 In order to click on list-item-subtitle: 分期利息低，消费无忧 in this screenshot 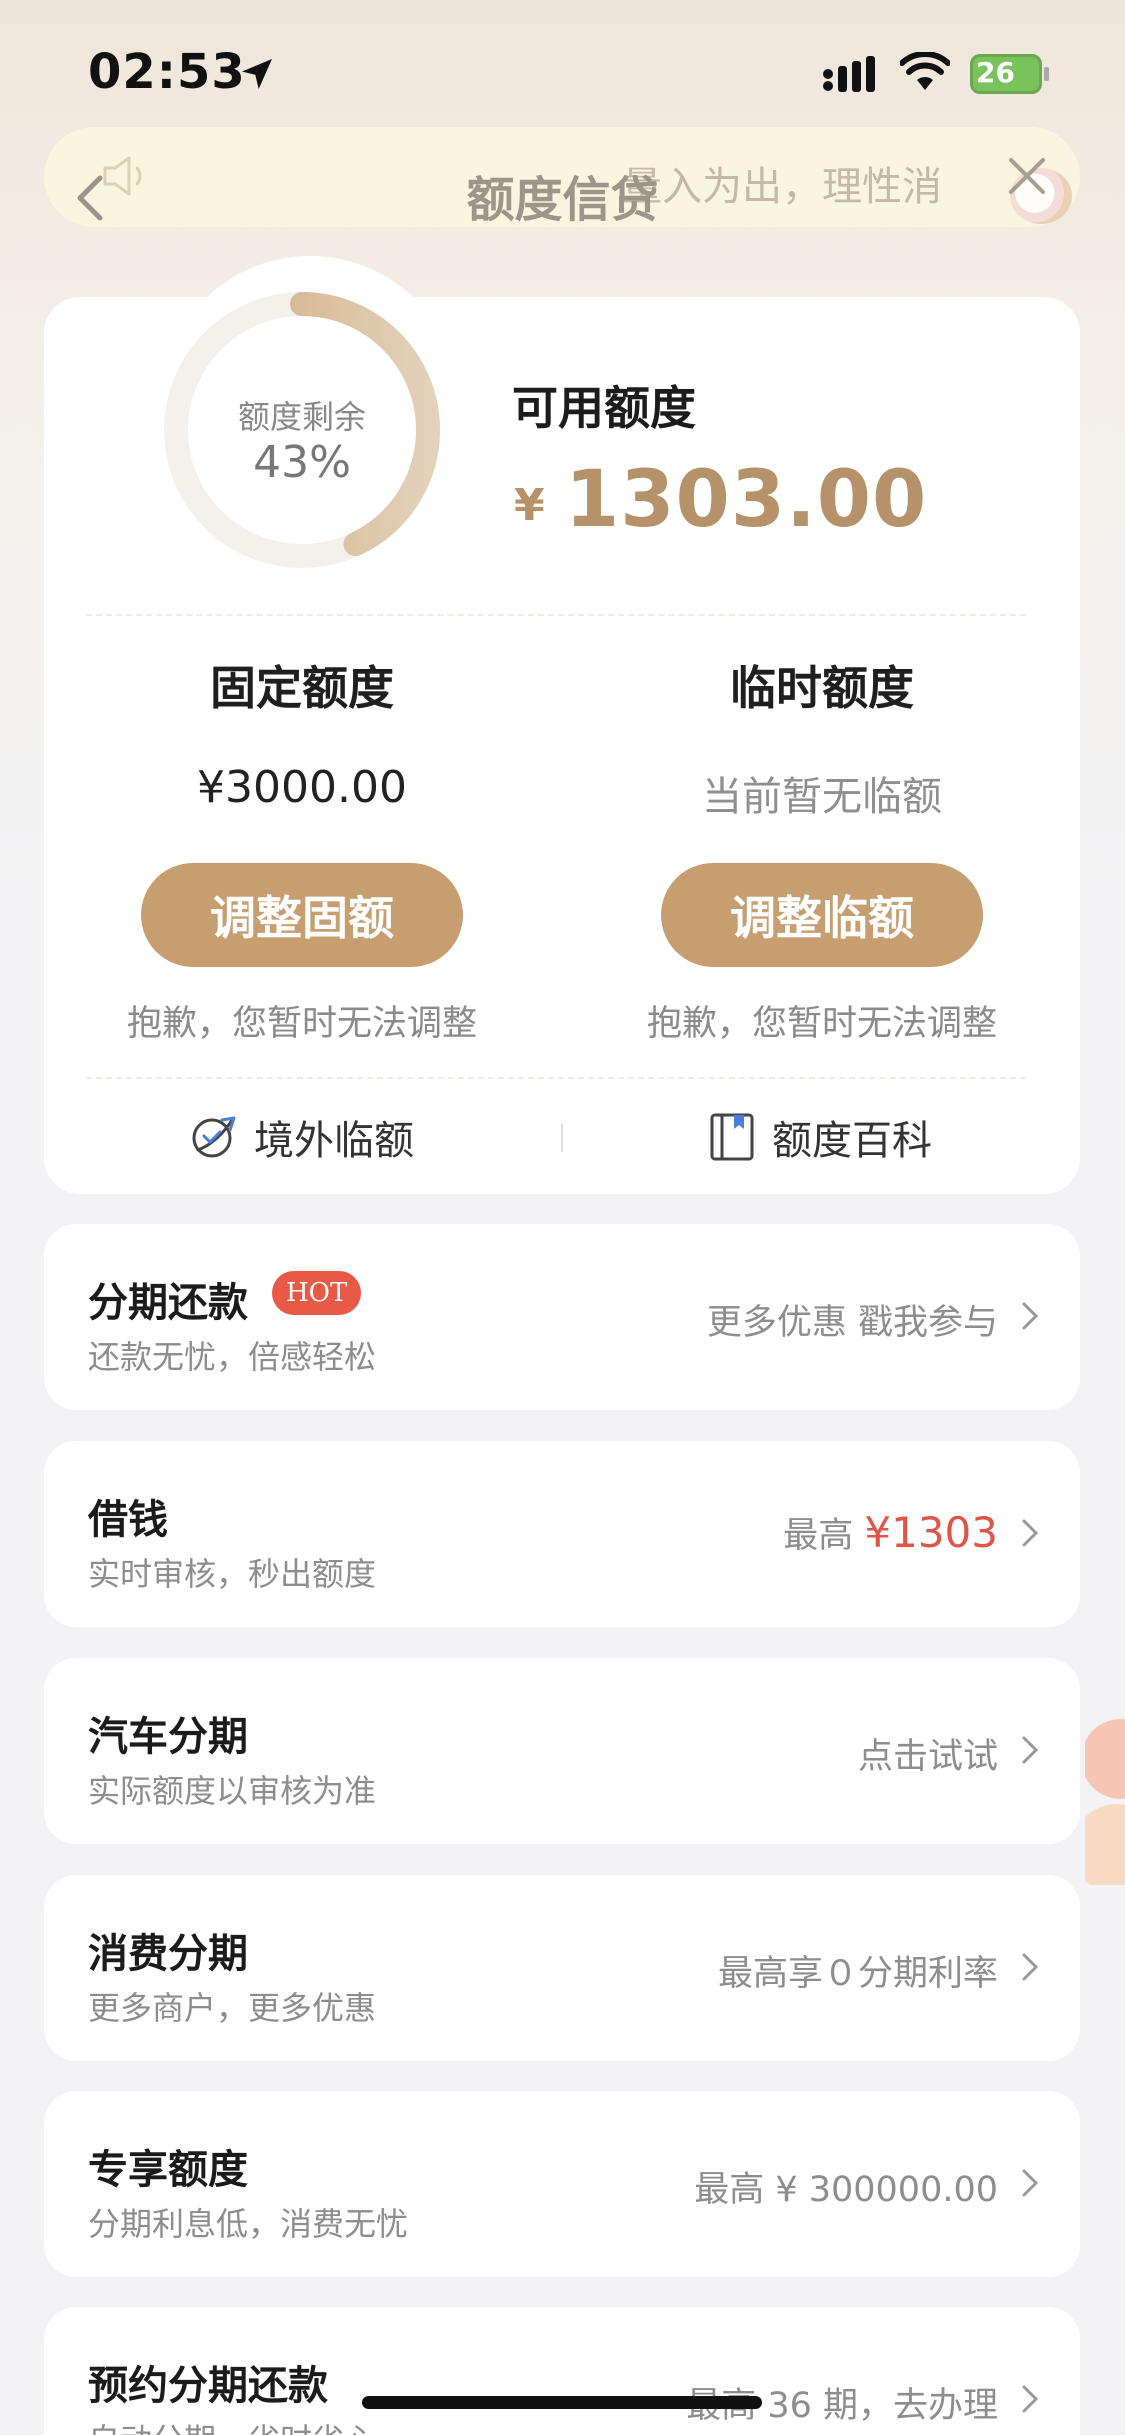, I will do `click(248, 2224)`.